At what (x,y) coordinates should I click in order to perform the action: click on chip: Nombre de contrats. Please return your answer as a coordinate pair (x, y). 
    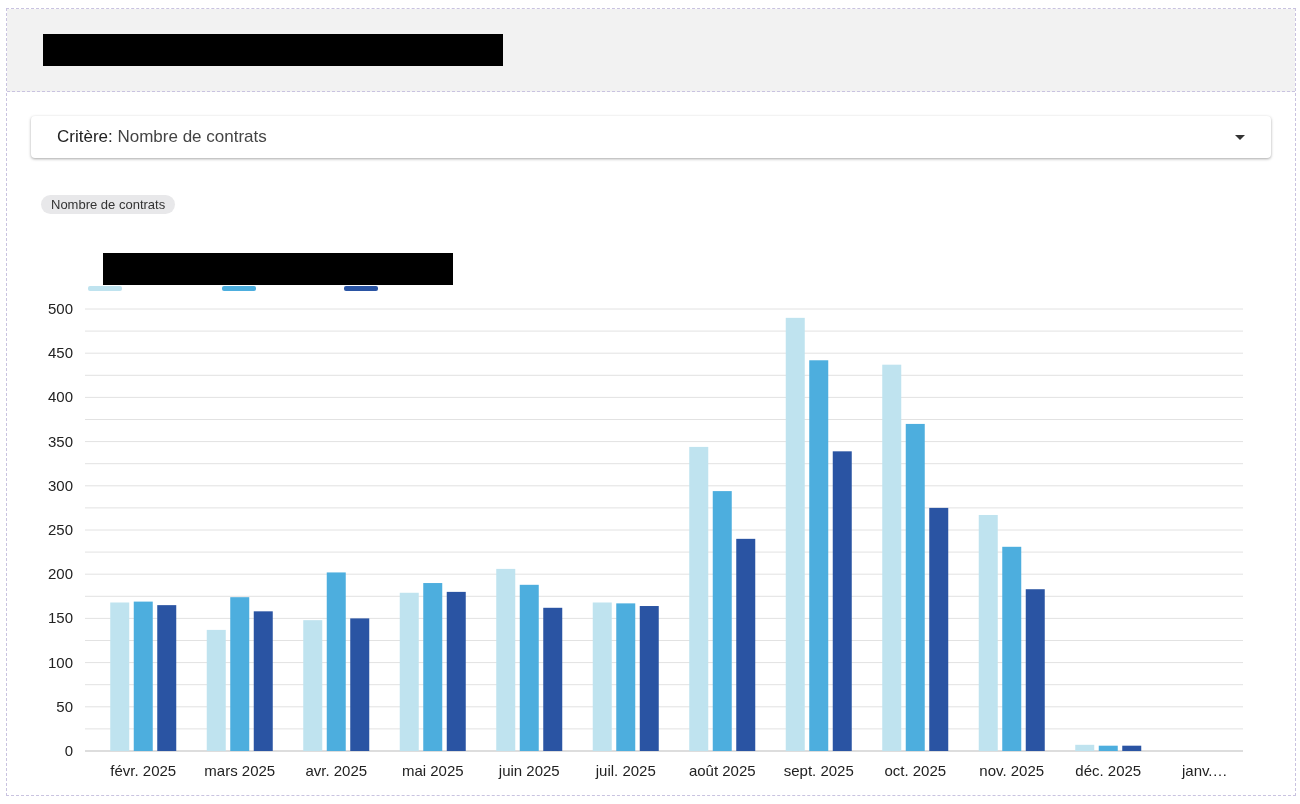
    Looking at the image, I should click on (108, 204).